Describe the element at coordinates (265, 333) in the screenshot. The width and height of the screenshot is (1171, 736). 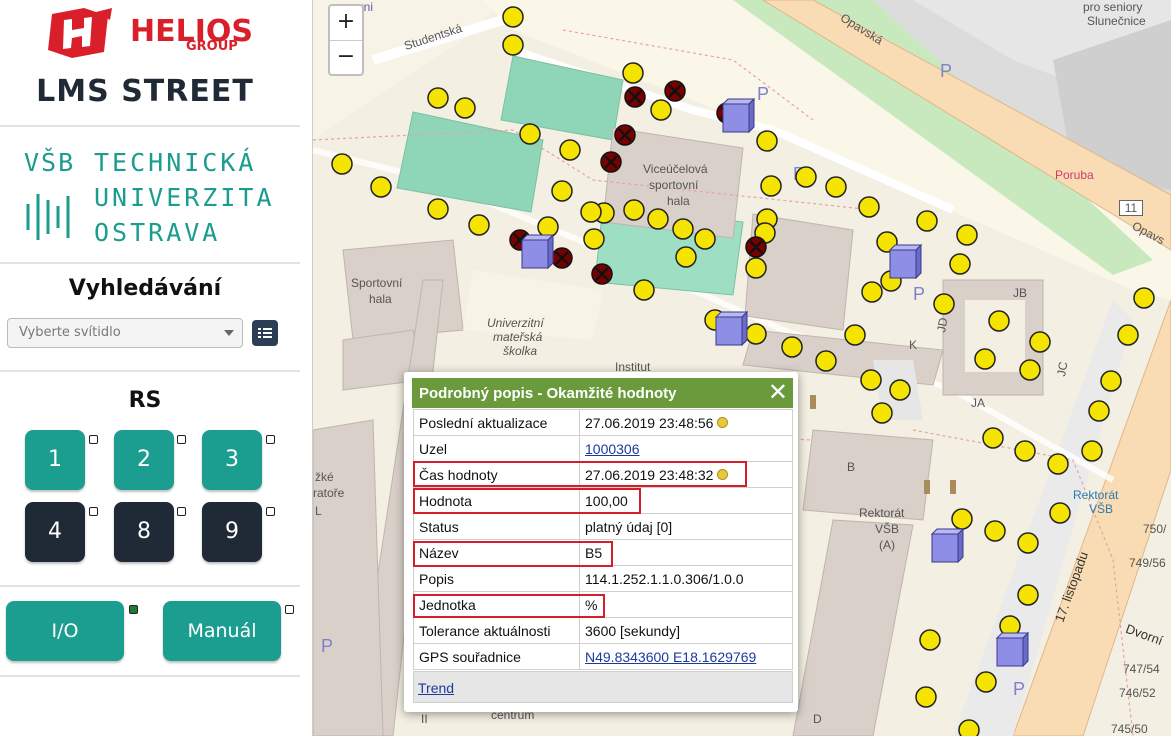
I see `list-button` at that location.